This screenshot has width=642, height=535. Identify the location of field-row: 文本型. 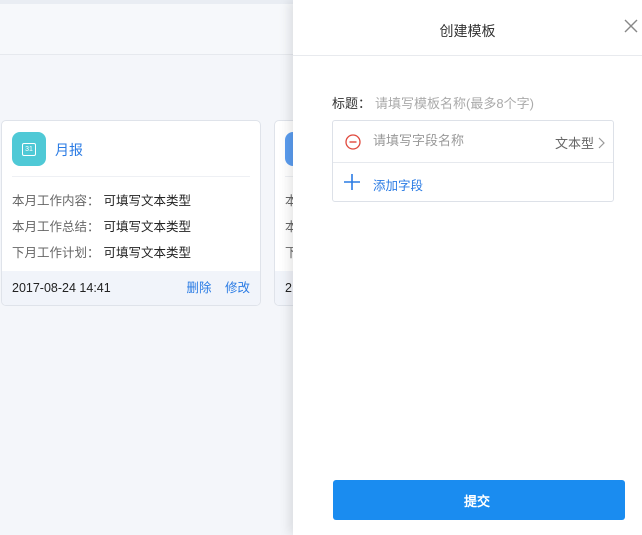
(473, 142).